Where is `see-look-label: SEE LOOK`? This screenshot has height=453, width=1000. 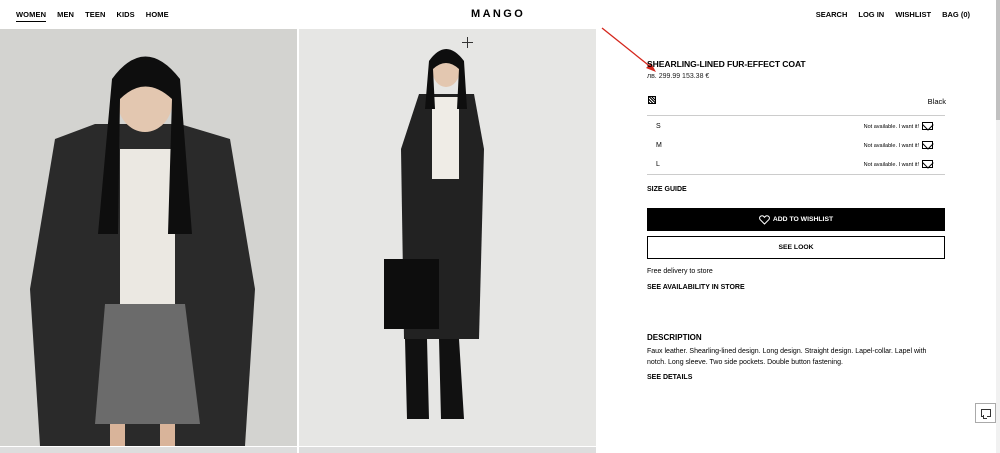
see-look-label: SEE LOOK is located at coordinates (796, 247).